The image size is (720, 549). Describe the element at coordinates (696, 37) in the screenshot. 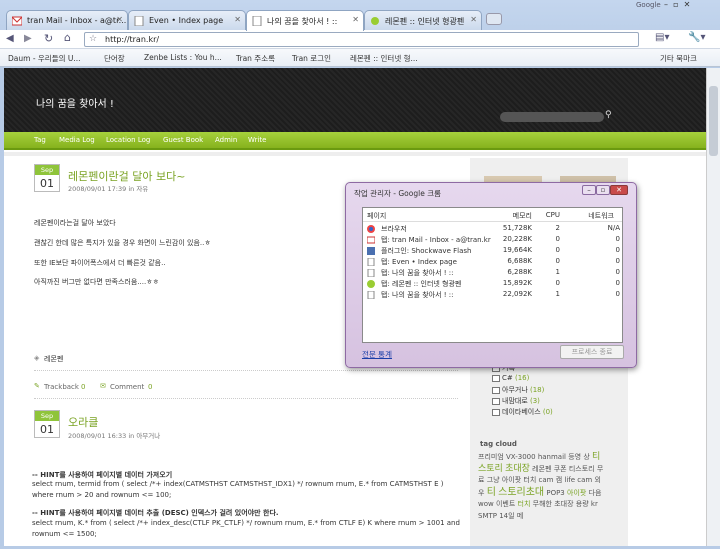

I see `wrench-icon: 🔧▾` at that location.